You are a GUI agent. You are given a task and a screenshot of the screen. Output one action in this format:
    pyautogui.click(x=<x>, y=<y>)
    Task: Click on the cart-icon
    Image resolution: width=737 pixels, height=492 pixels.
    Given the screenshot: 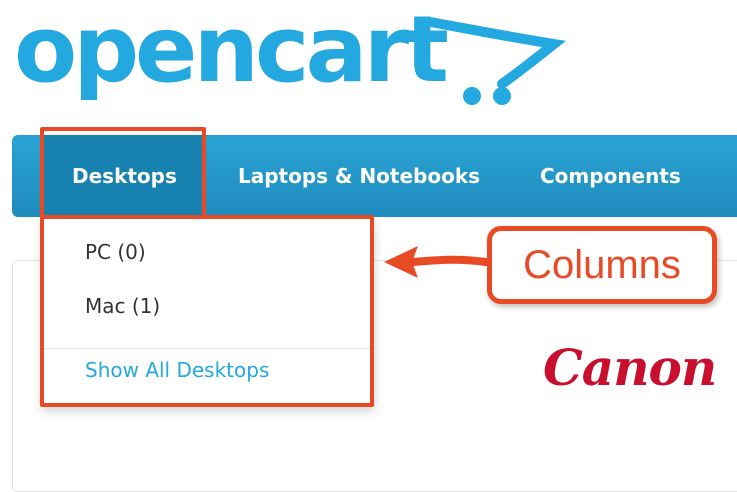 What is the action you would take?
    pyautogui.click(x=495, y=61)
    